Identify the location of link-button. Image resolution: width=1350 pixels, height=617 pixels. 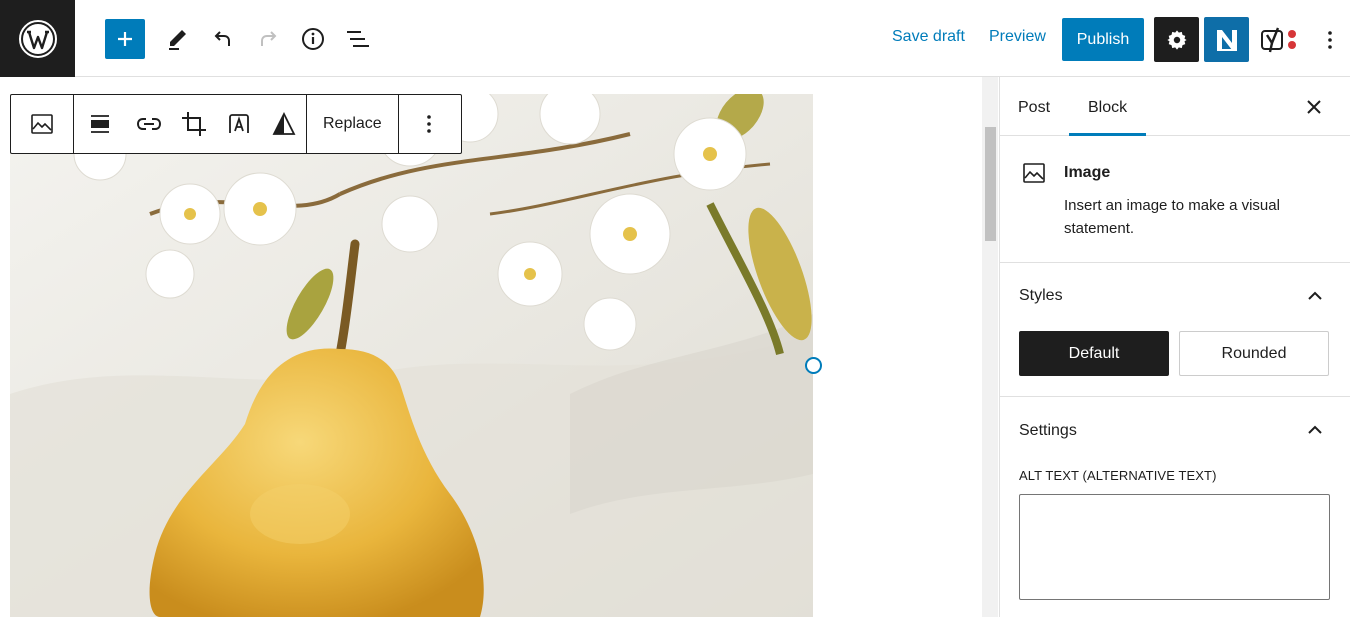
(149, 124).